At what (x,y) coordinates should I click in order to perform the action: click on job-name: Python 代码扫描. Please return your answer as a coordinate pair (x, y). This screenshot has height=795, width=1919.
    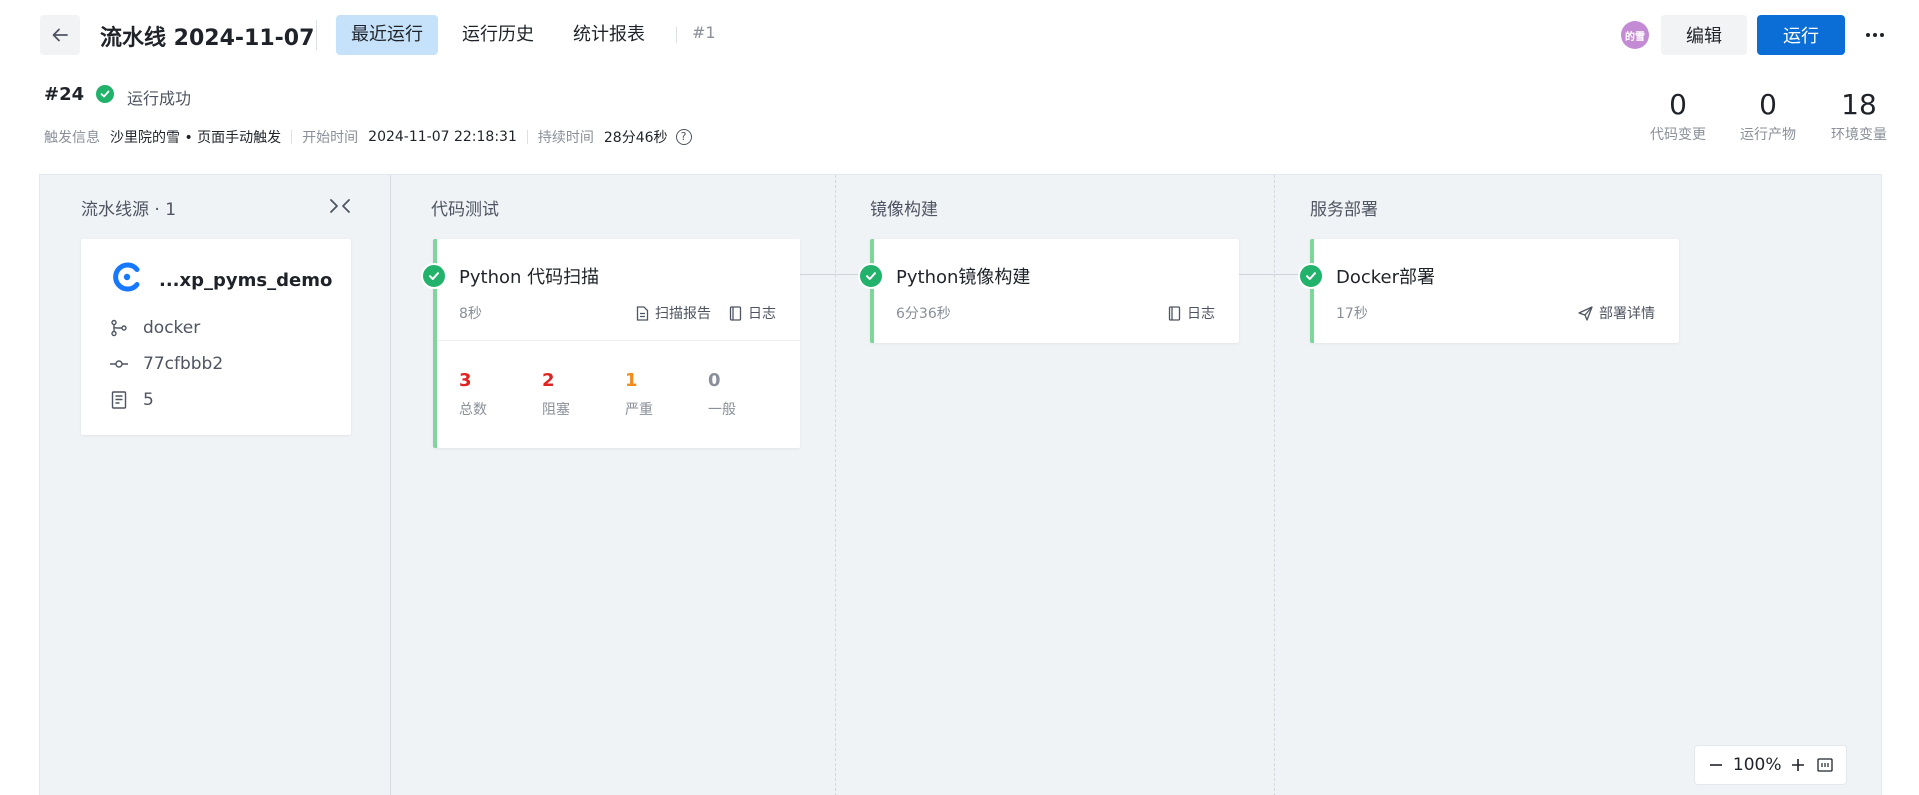
    Looking at the image, I should click on (529, 277).